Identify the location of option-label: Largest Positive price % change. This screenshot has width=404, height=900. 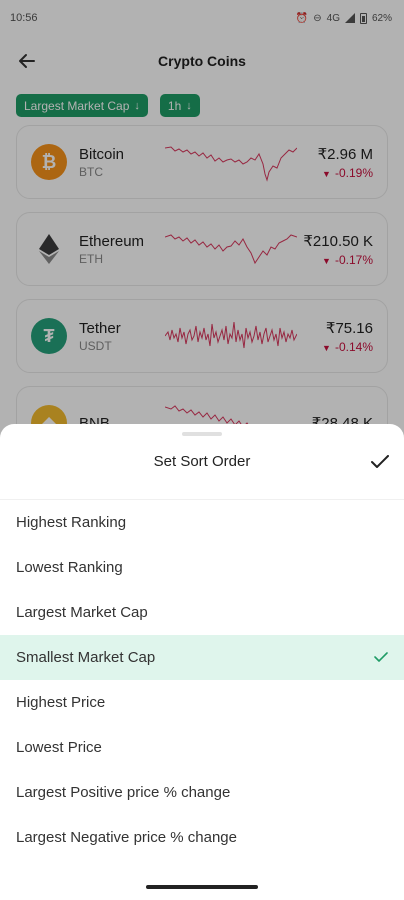
(123, 792).